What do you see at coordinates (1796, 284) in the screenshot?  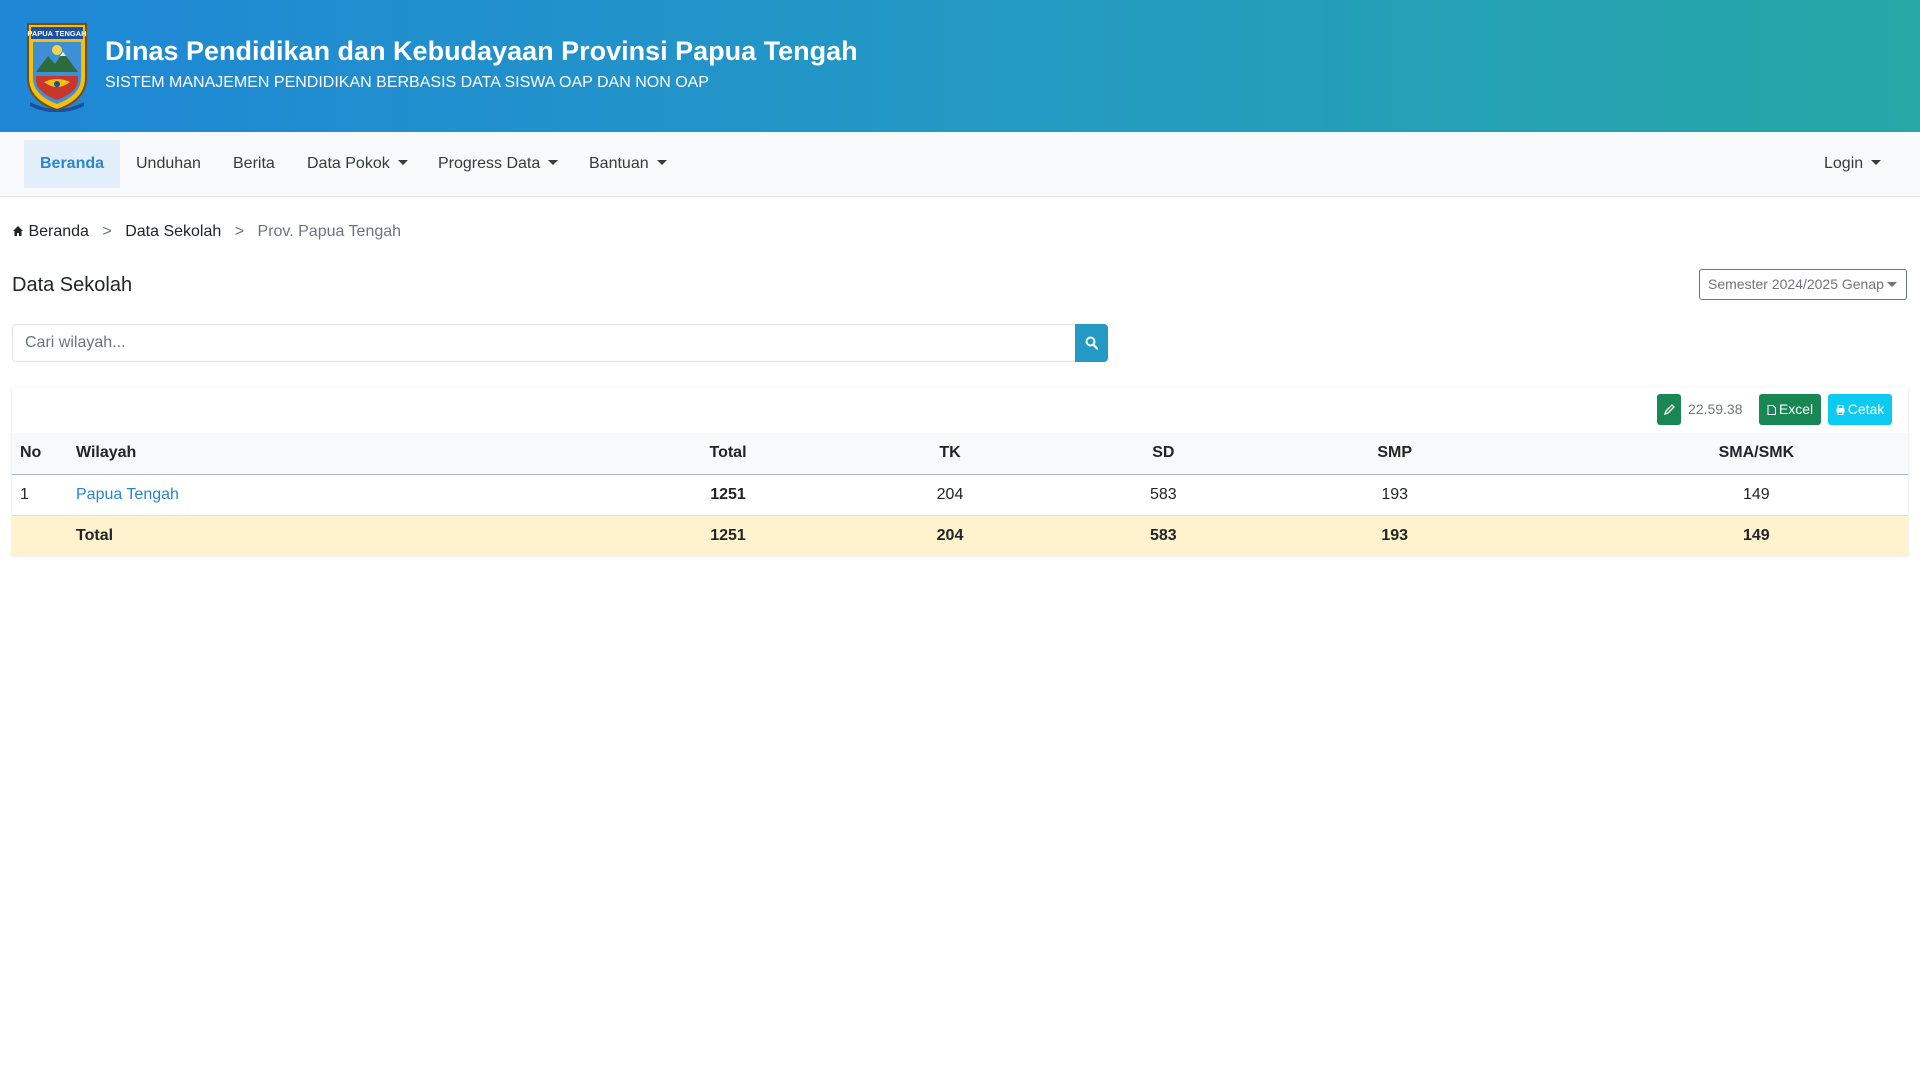 I see `semester-label: Semester 2024/2025 Genap` at bounding box center [1796, 284].